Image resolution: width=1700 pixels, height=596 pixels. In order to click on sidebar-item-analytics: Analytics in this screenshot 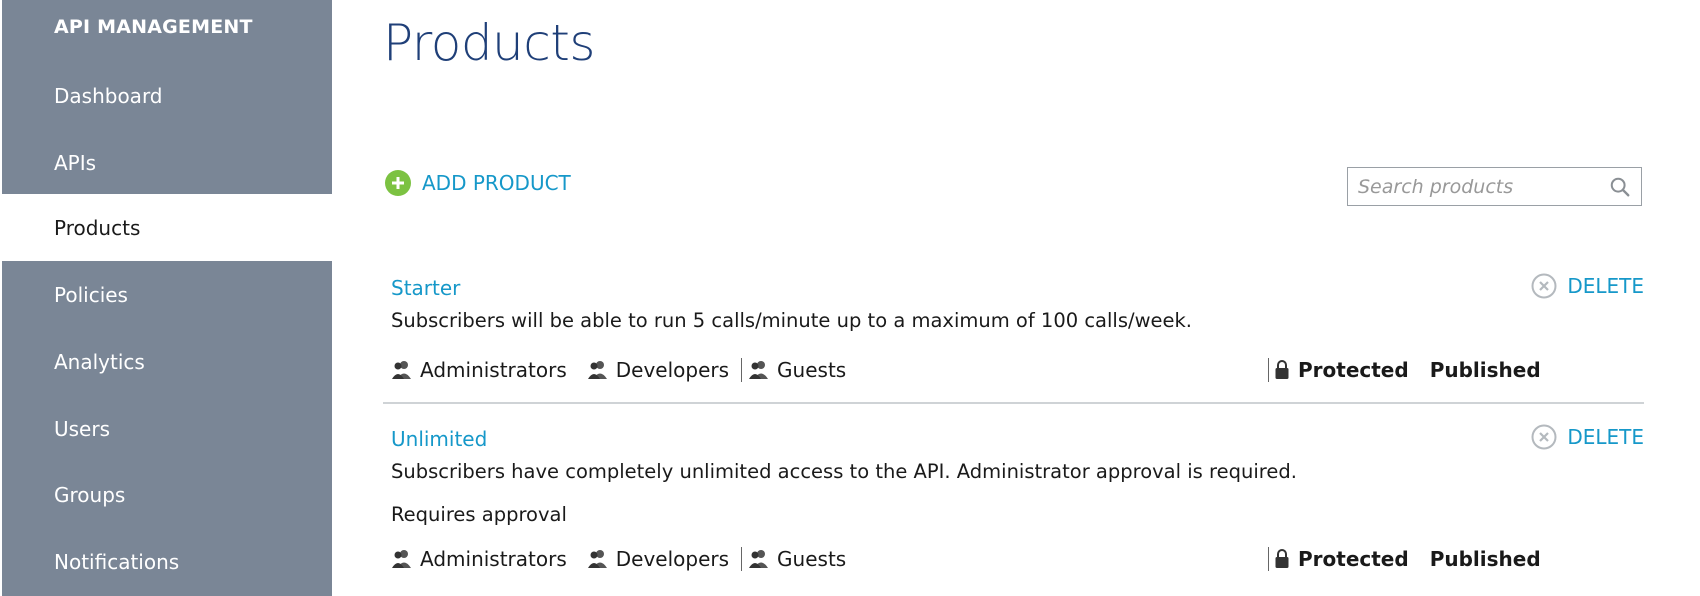, I will do `click(167, 361)`.